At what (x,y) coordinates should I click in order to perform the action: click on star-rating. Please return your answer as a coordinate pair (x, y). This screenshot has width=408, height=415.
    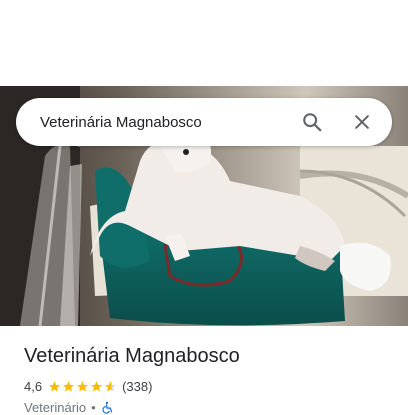
    Looking at the image, I should click on (83, 386).